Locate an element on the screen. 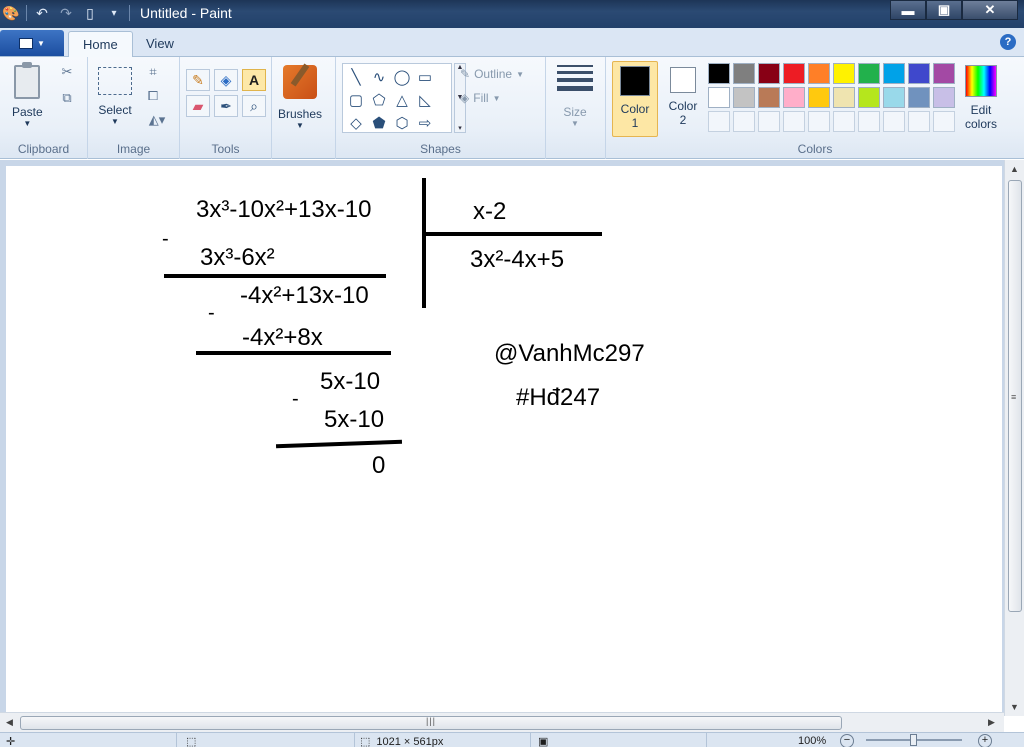 Image resolution: width=1024 pixels, height=747 pixels. minimize-button: ▬ is located at coordinates (908, 10).